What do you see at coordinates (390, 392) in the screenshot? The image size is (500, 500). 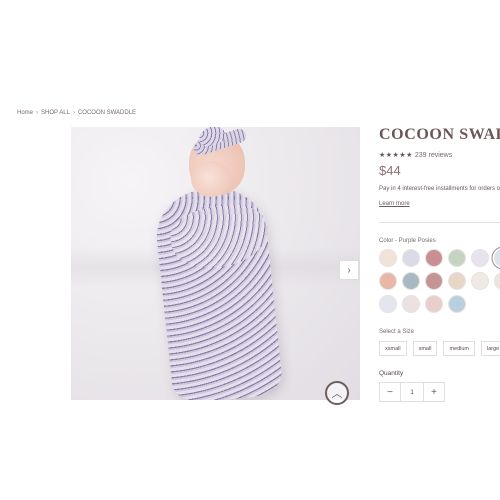 I see `quantity-decrease-button: −` at bounding box center [390, 392].